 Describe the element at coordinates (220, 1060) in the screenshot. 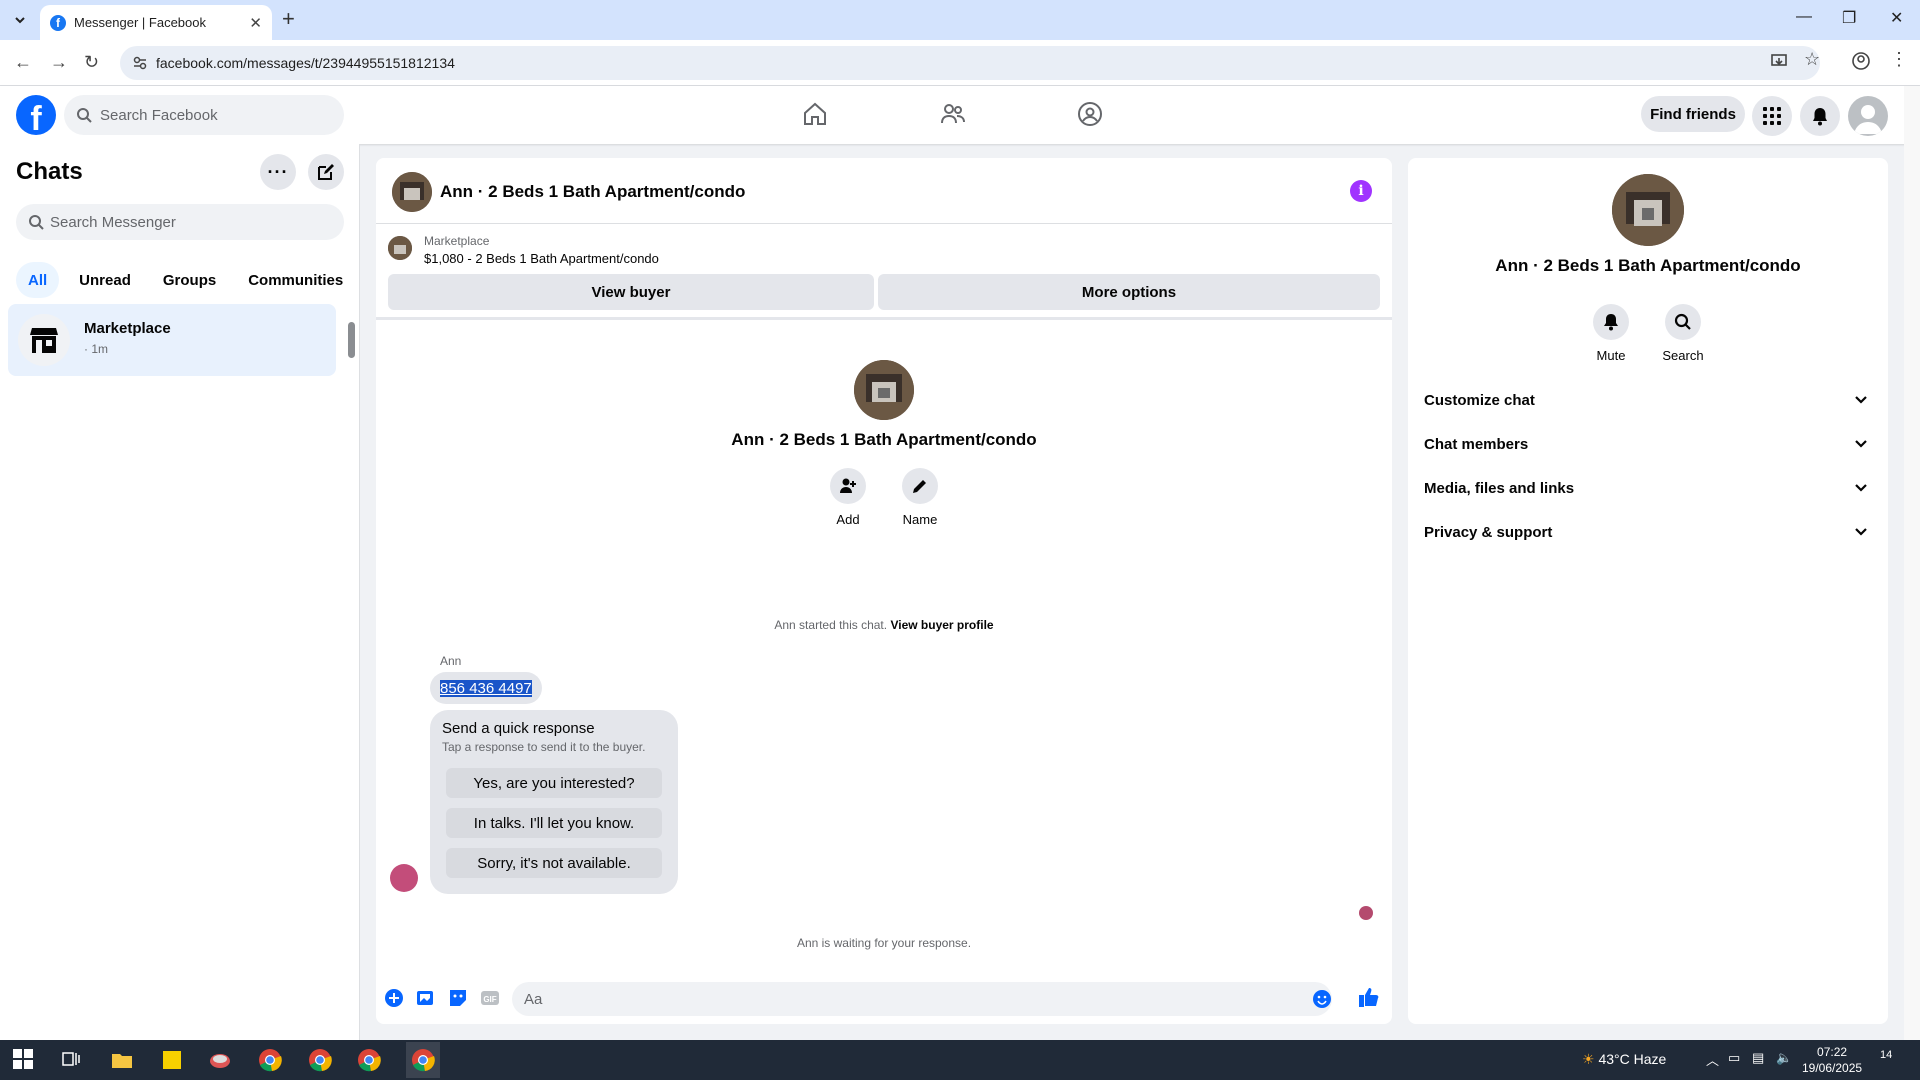

I see `app-icon` at that location.